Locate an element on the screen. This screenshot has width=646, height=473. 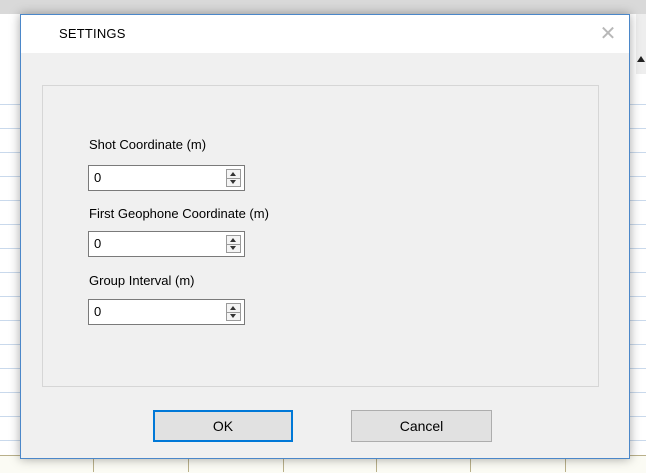
shot-coordinate-spinner is located at coordinates (233, 178).